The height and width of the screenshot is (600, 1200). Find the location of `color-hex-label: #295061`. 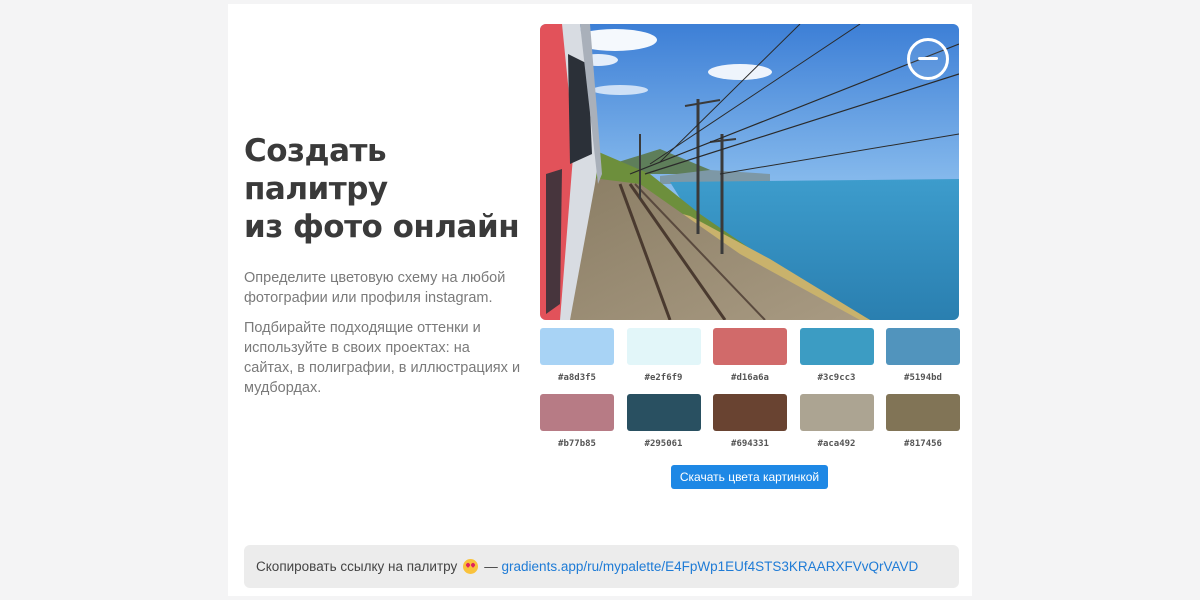

color-hex-label: #295061 is located at coordinates (663, 444).